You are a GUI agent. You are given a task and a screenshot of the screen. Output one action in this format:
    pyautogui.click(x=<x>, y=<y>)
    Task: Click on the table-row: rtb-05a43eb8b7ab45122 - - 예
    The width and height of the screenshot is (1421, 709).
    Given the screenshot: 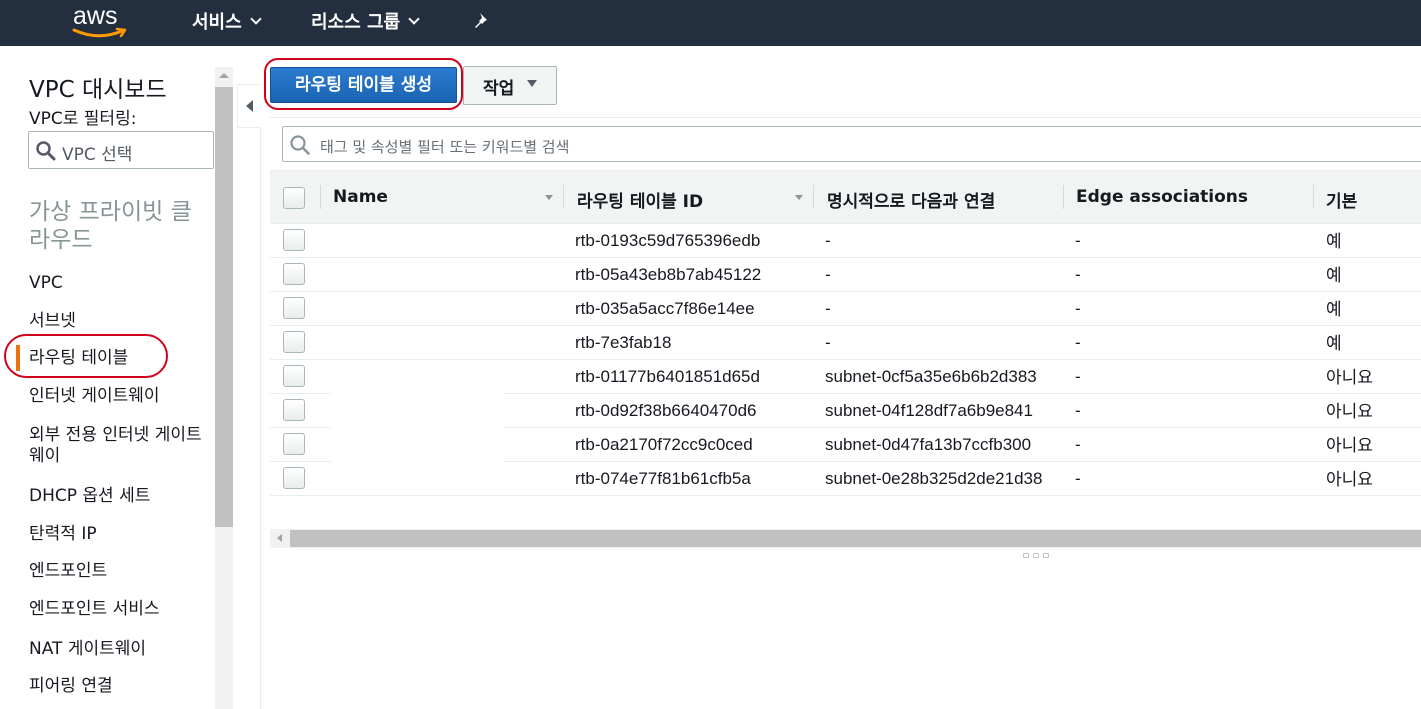 What is the action you would take?
    pyautogui.click(x=845, y=275)
    